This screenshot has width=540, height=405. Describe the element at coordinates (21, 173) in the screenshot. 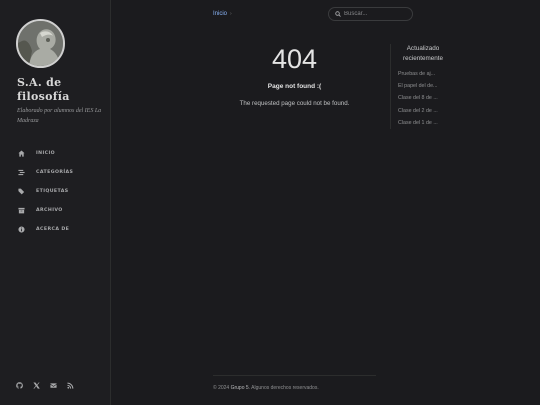

I see `stream-icon` at that location.